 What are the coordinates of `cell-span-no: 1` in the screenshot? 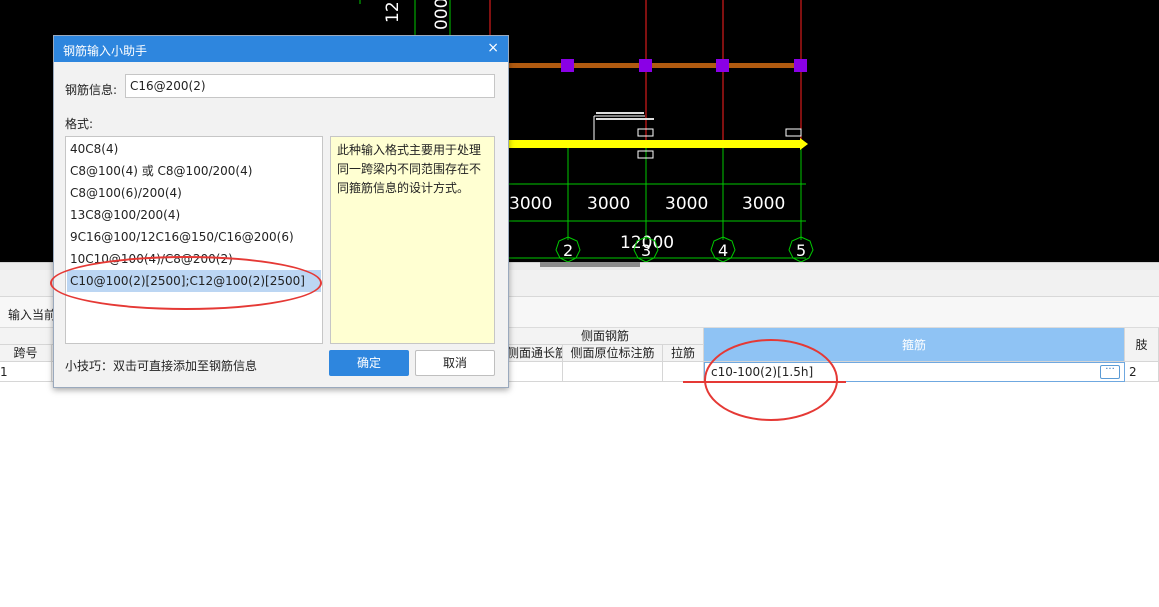 It's located at (26, 372).